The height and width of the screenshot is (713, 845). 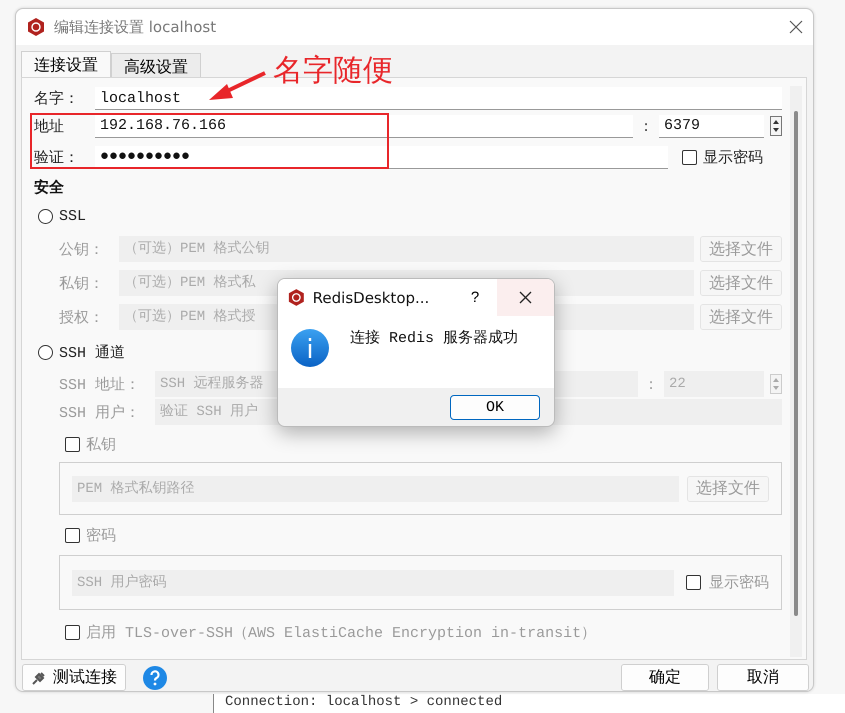 I want to click on scrollbar, so click(x=796, y=371).